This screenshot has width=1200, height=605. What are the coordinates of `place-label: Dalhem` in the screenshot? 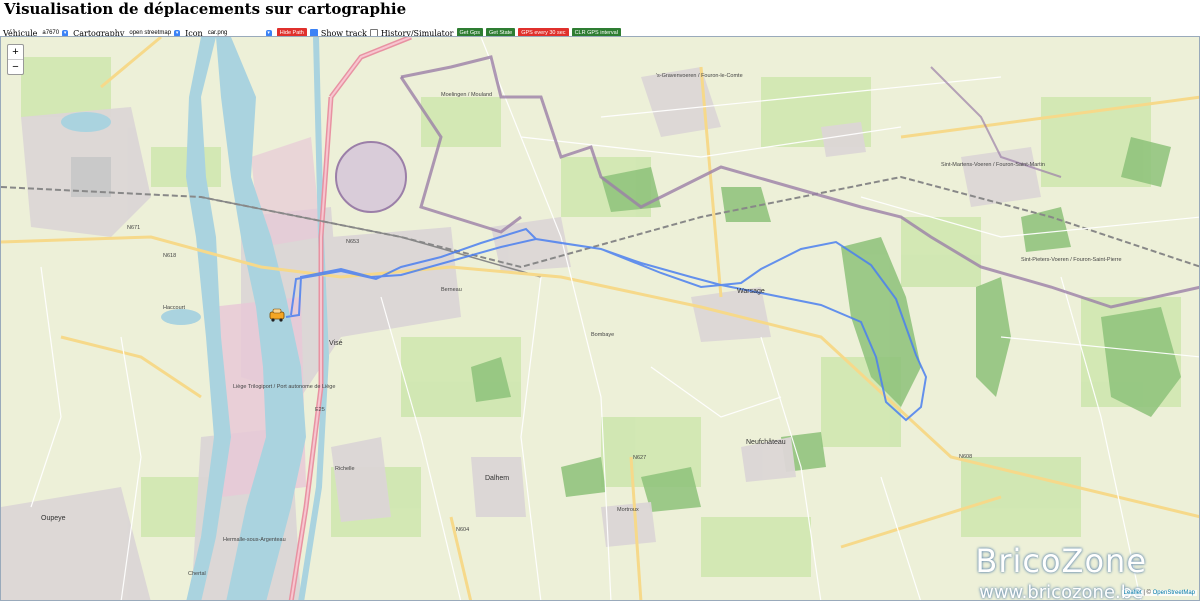 It's located at (497, 478).